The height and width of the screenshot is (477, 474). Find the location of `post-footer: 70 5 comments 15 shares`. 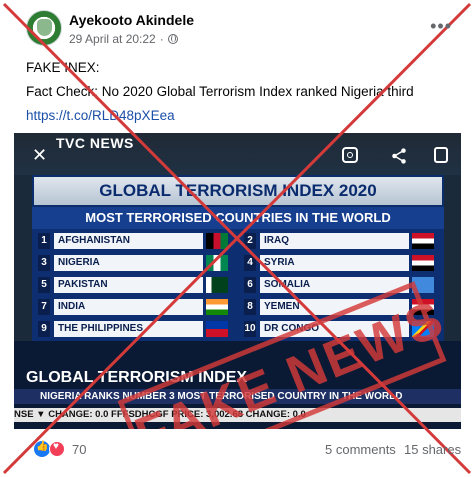

post-footer: 70 5 comments 15 shares is located at coordinates (237, 451).